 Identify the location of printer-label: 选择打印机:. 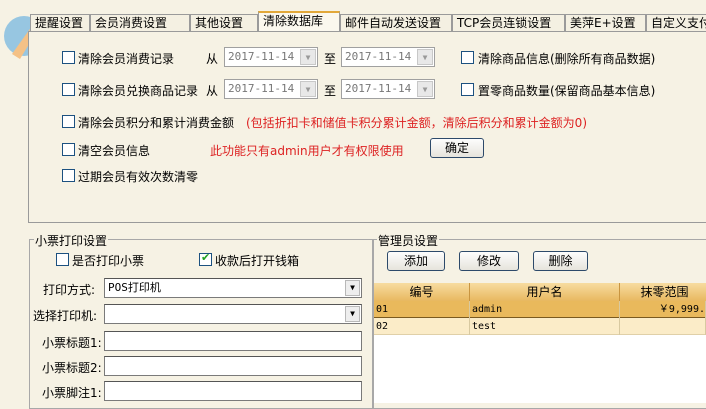
(65, 316).